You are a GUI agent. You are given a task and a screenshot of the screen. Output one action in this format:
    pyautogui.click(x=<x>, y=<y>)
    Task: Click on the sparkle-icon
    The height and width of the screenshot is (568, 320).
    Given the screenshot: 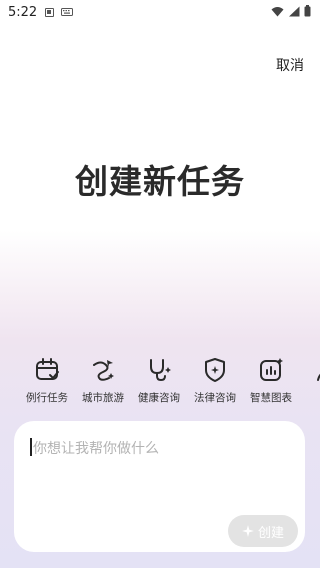 What is the action you would take?
    pyautogui.click(x=247, y=531)
    